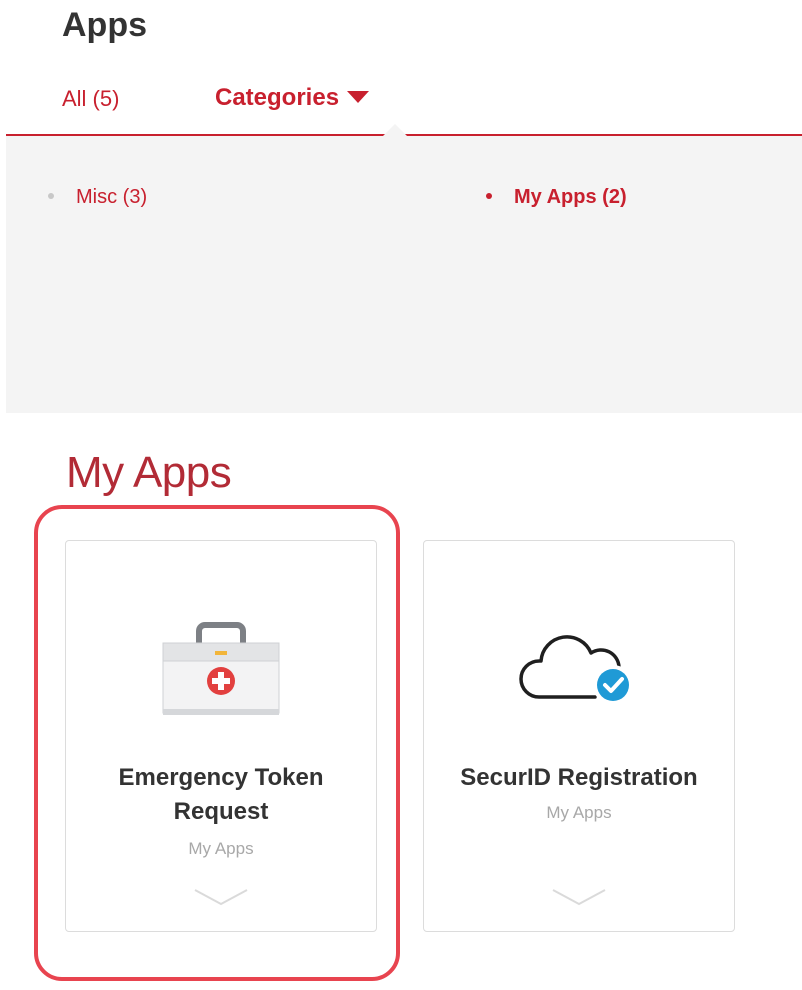  Describe the element at coordinates (576, 670) in the screenshot. I see `cloud-check-icon` at that location.